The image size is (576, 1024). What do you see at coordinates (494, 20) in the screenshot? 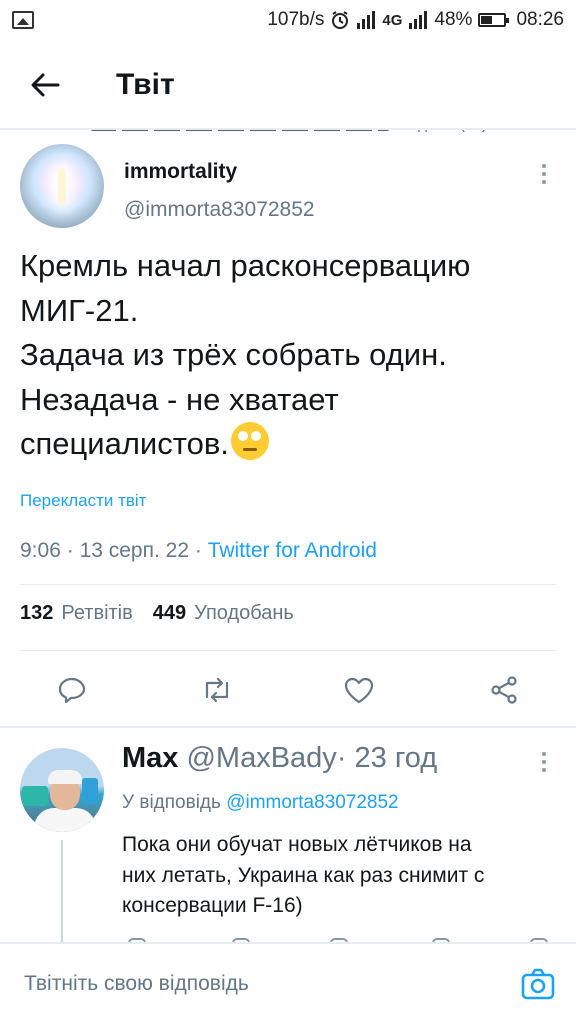
I see `battery-icon` at bounding box center [494, 20].